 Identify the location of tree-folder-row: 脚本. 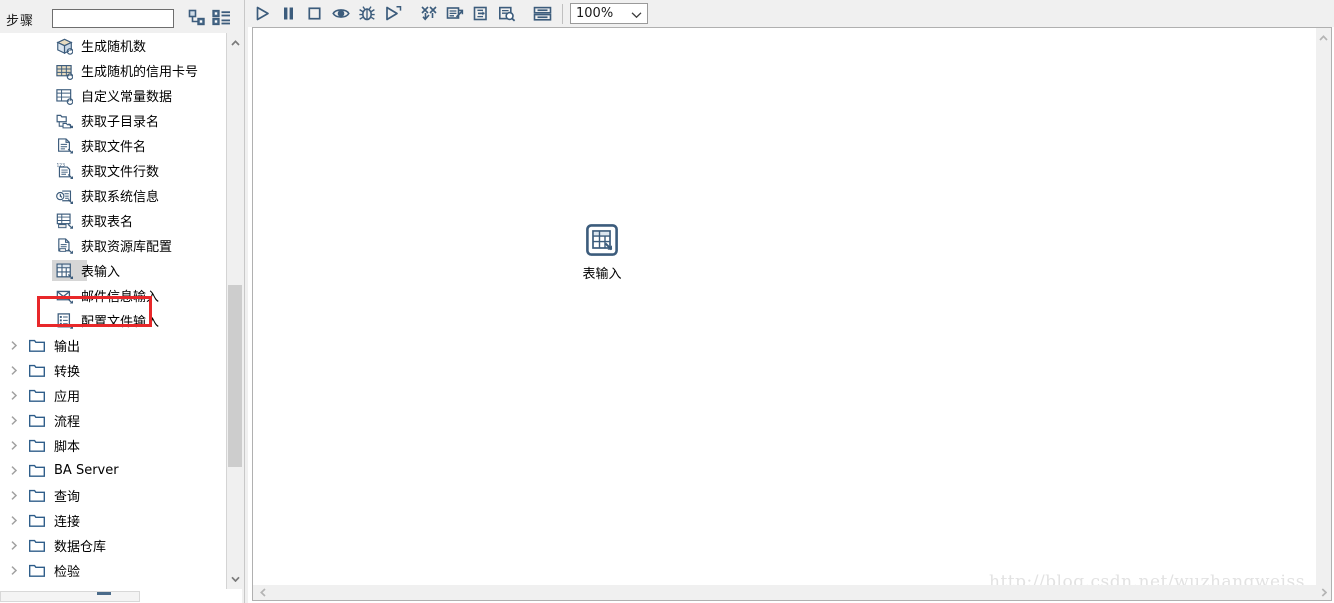
(113, 445).